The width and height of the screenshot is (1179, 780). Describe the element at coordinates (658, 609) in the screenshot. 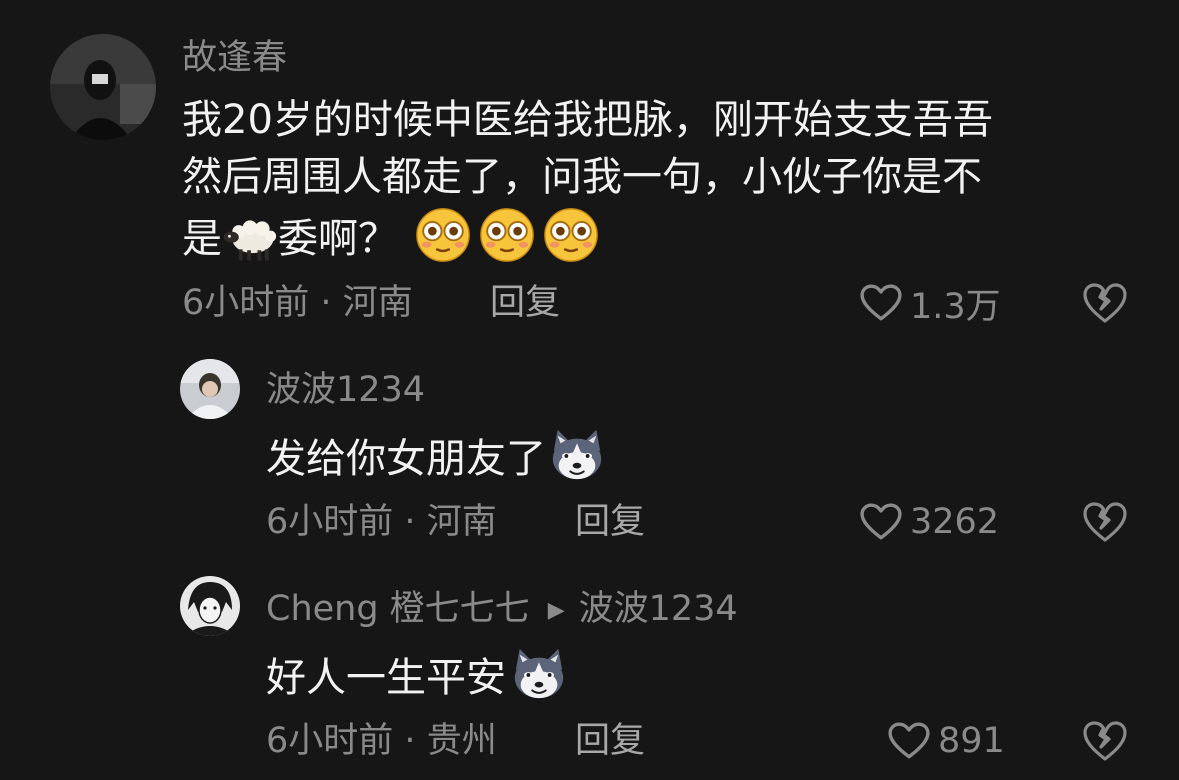

I see `reply-target: 波波1234` at that location.